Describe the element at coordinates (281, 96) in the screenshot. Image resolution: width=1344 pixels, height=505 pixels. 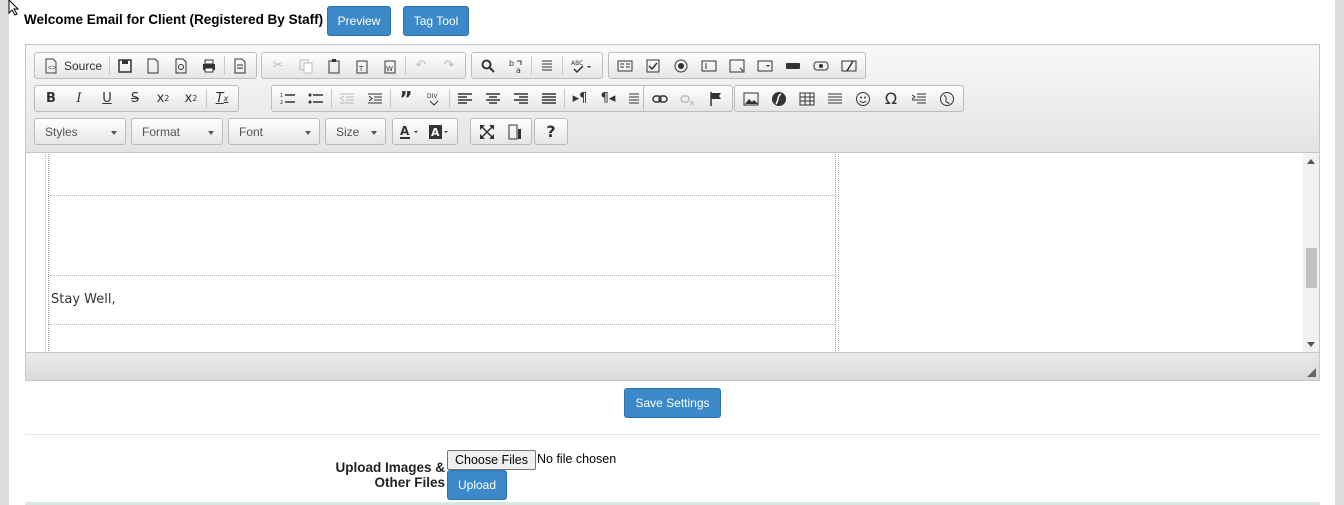
I see `svg-text: 1` at that location.